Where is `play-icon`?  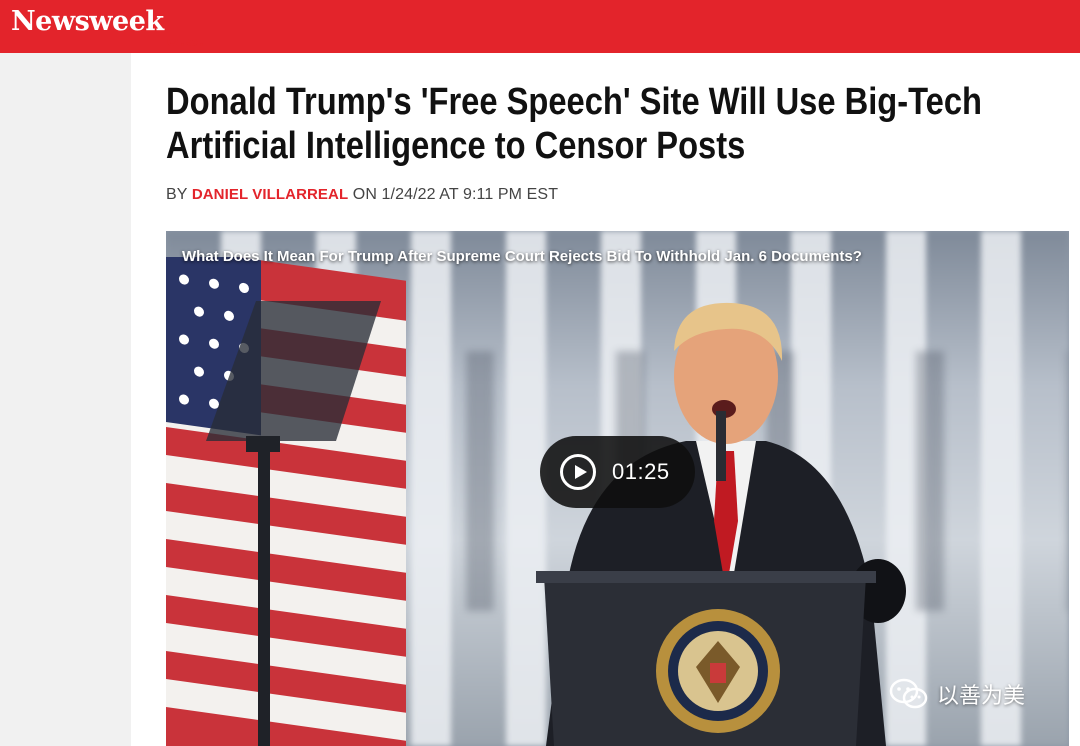
play-icon is located at coordinates (578, 472).